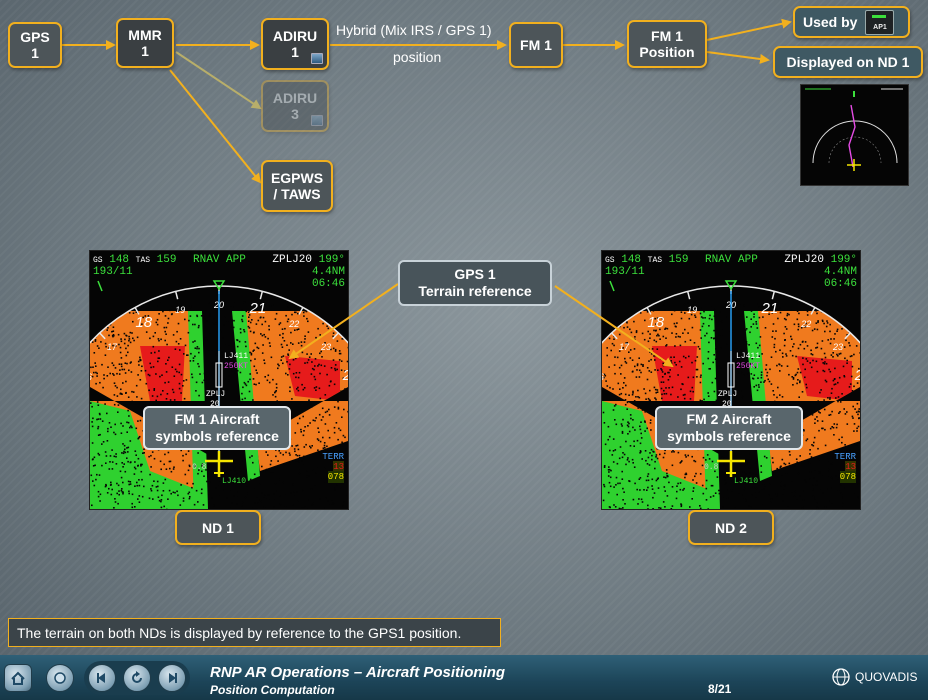 The image size is (928, 700). Describe the element at coordinates (841, 677) in the screenshot. I see `quovadis-logo-icon` at that location.